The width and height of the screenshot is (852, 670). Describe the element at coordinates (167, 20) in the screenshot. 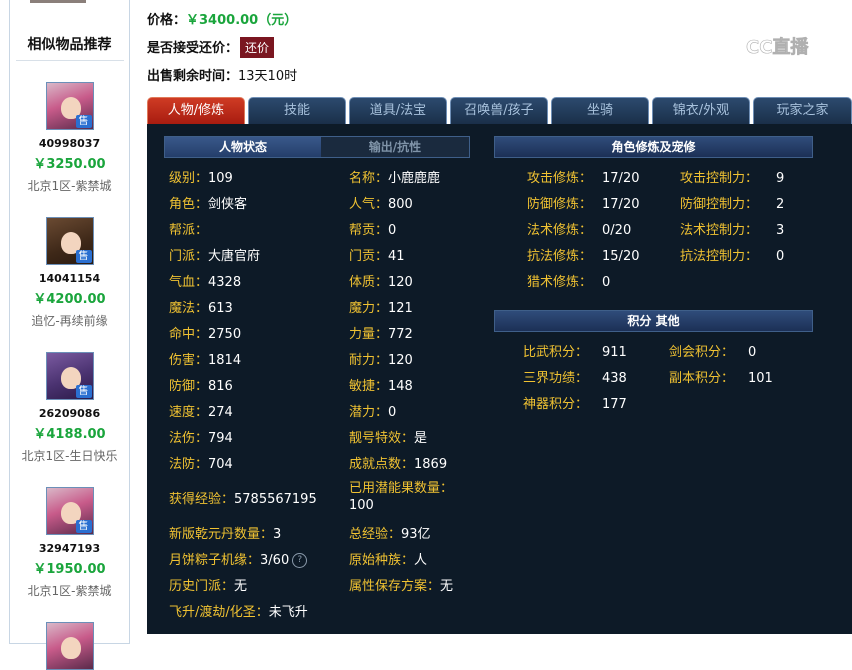

I see `price-label: 价格：` at that location.